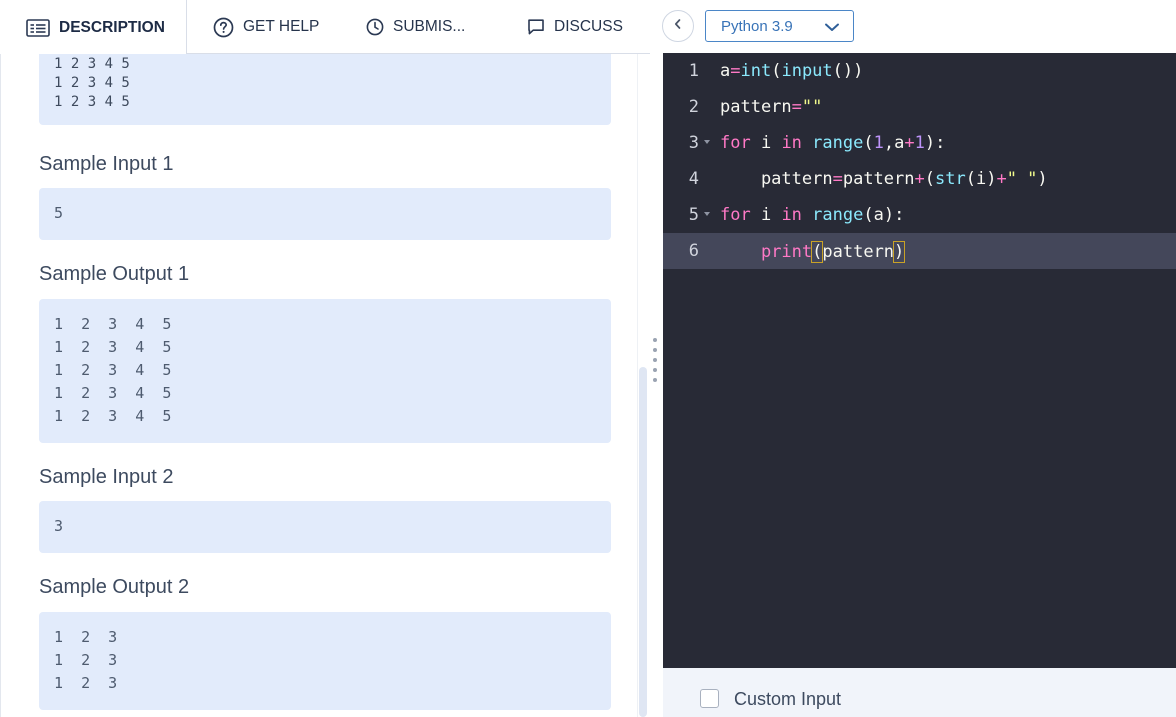 The height and width of the screenshot is (717, 1176). Describe the element at coordinates (114, 274) in the screenshot. I see `sample-output-1-title: Sample Output 1` at that location.